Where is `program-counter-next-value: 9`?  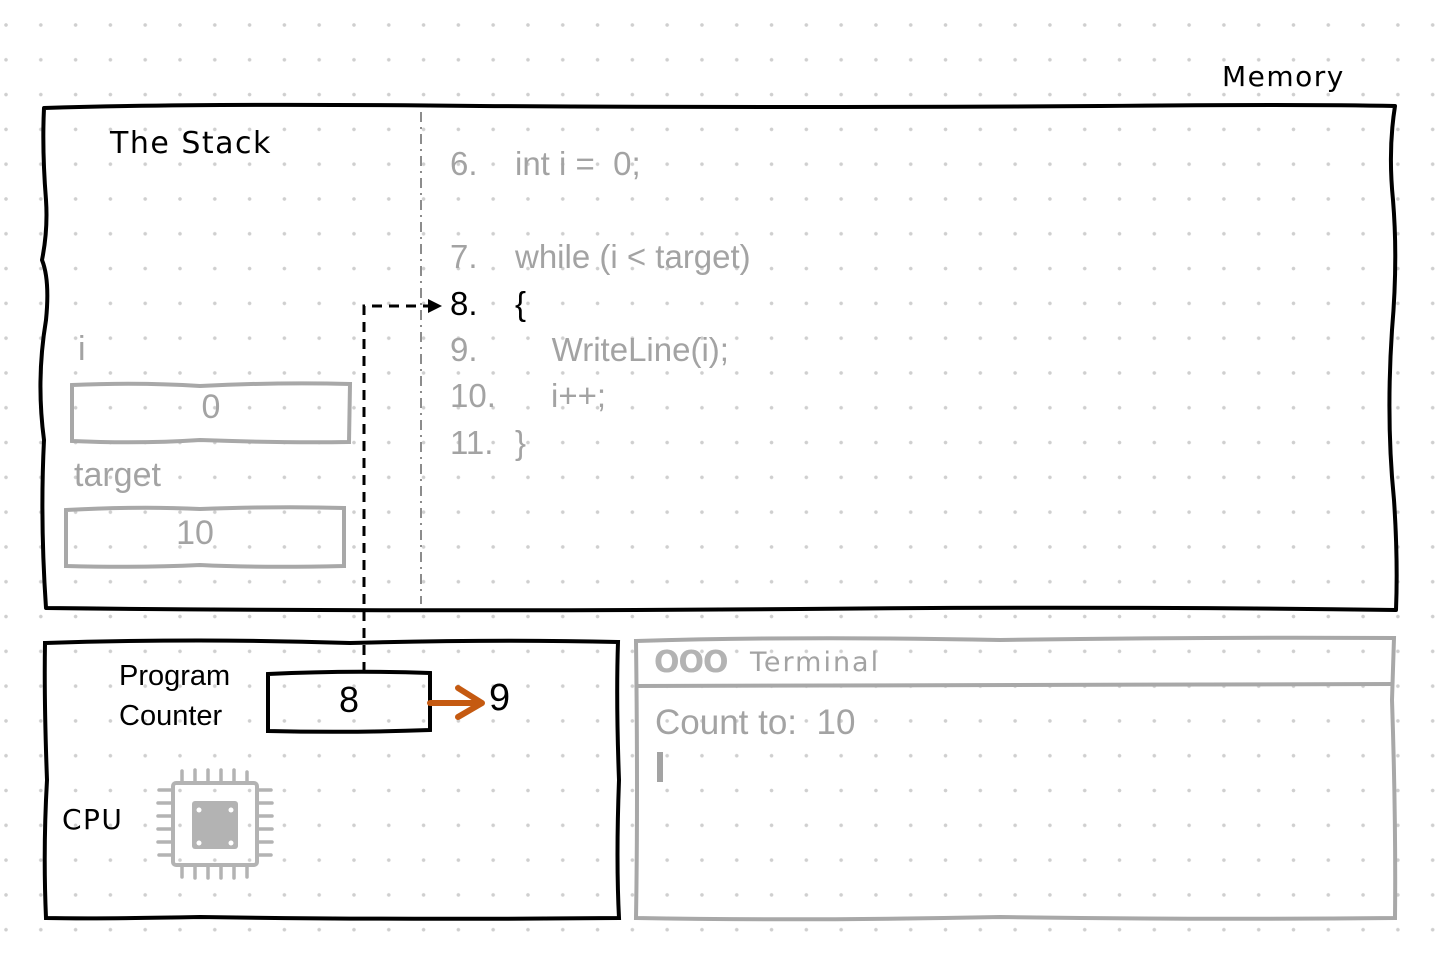 program-counter-next-value: 9 is located at coordinates (500, 698).